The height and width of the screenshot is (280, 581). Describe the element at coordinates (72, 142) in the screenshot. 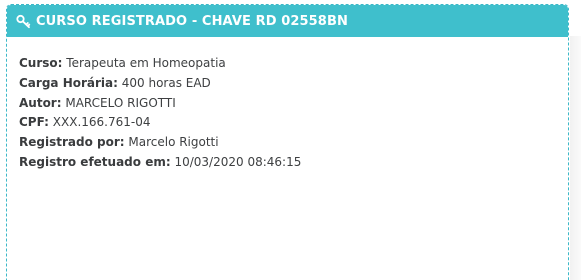

I see `field-label: Registrado por:` at that location.